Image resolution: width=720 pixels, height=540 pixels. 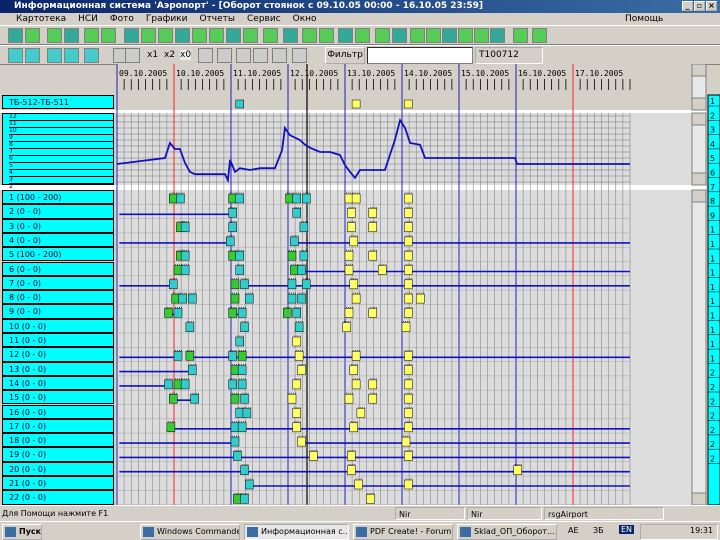 I want to click on stand-row-label: 11 (0 - 0), so click(x=58, y=340).